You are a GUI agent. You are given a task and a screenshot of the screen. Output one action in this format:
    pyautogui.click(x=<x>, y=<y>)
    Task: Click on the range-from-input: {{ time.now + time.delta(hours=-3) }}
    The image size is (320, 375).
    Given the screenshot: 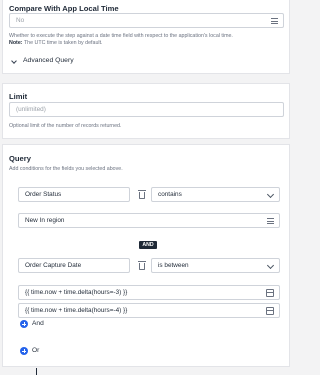 What is the action you would take?
    pyautogui.click(x=149, y=292)
    